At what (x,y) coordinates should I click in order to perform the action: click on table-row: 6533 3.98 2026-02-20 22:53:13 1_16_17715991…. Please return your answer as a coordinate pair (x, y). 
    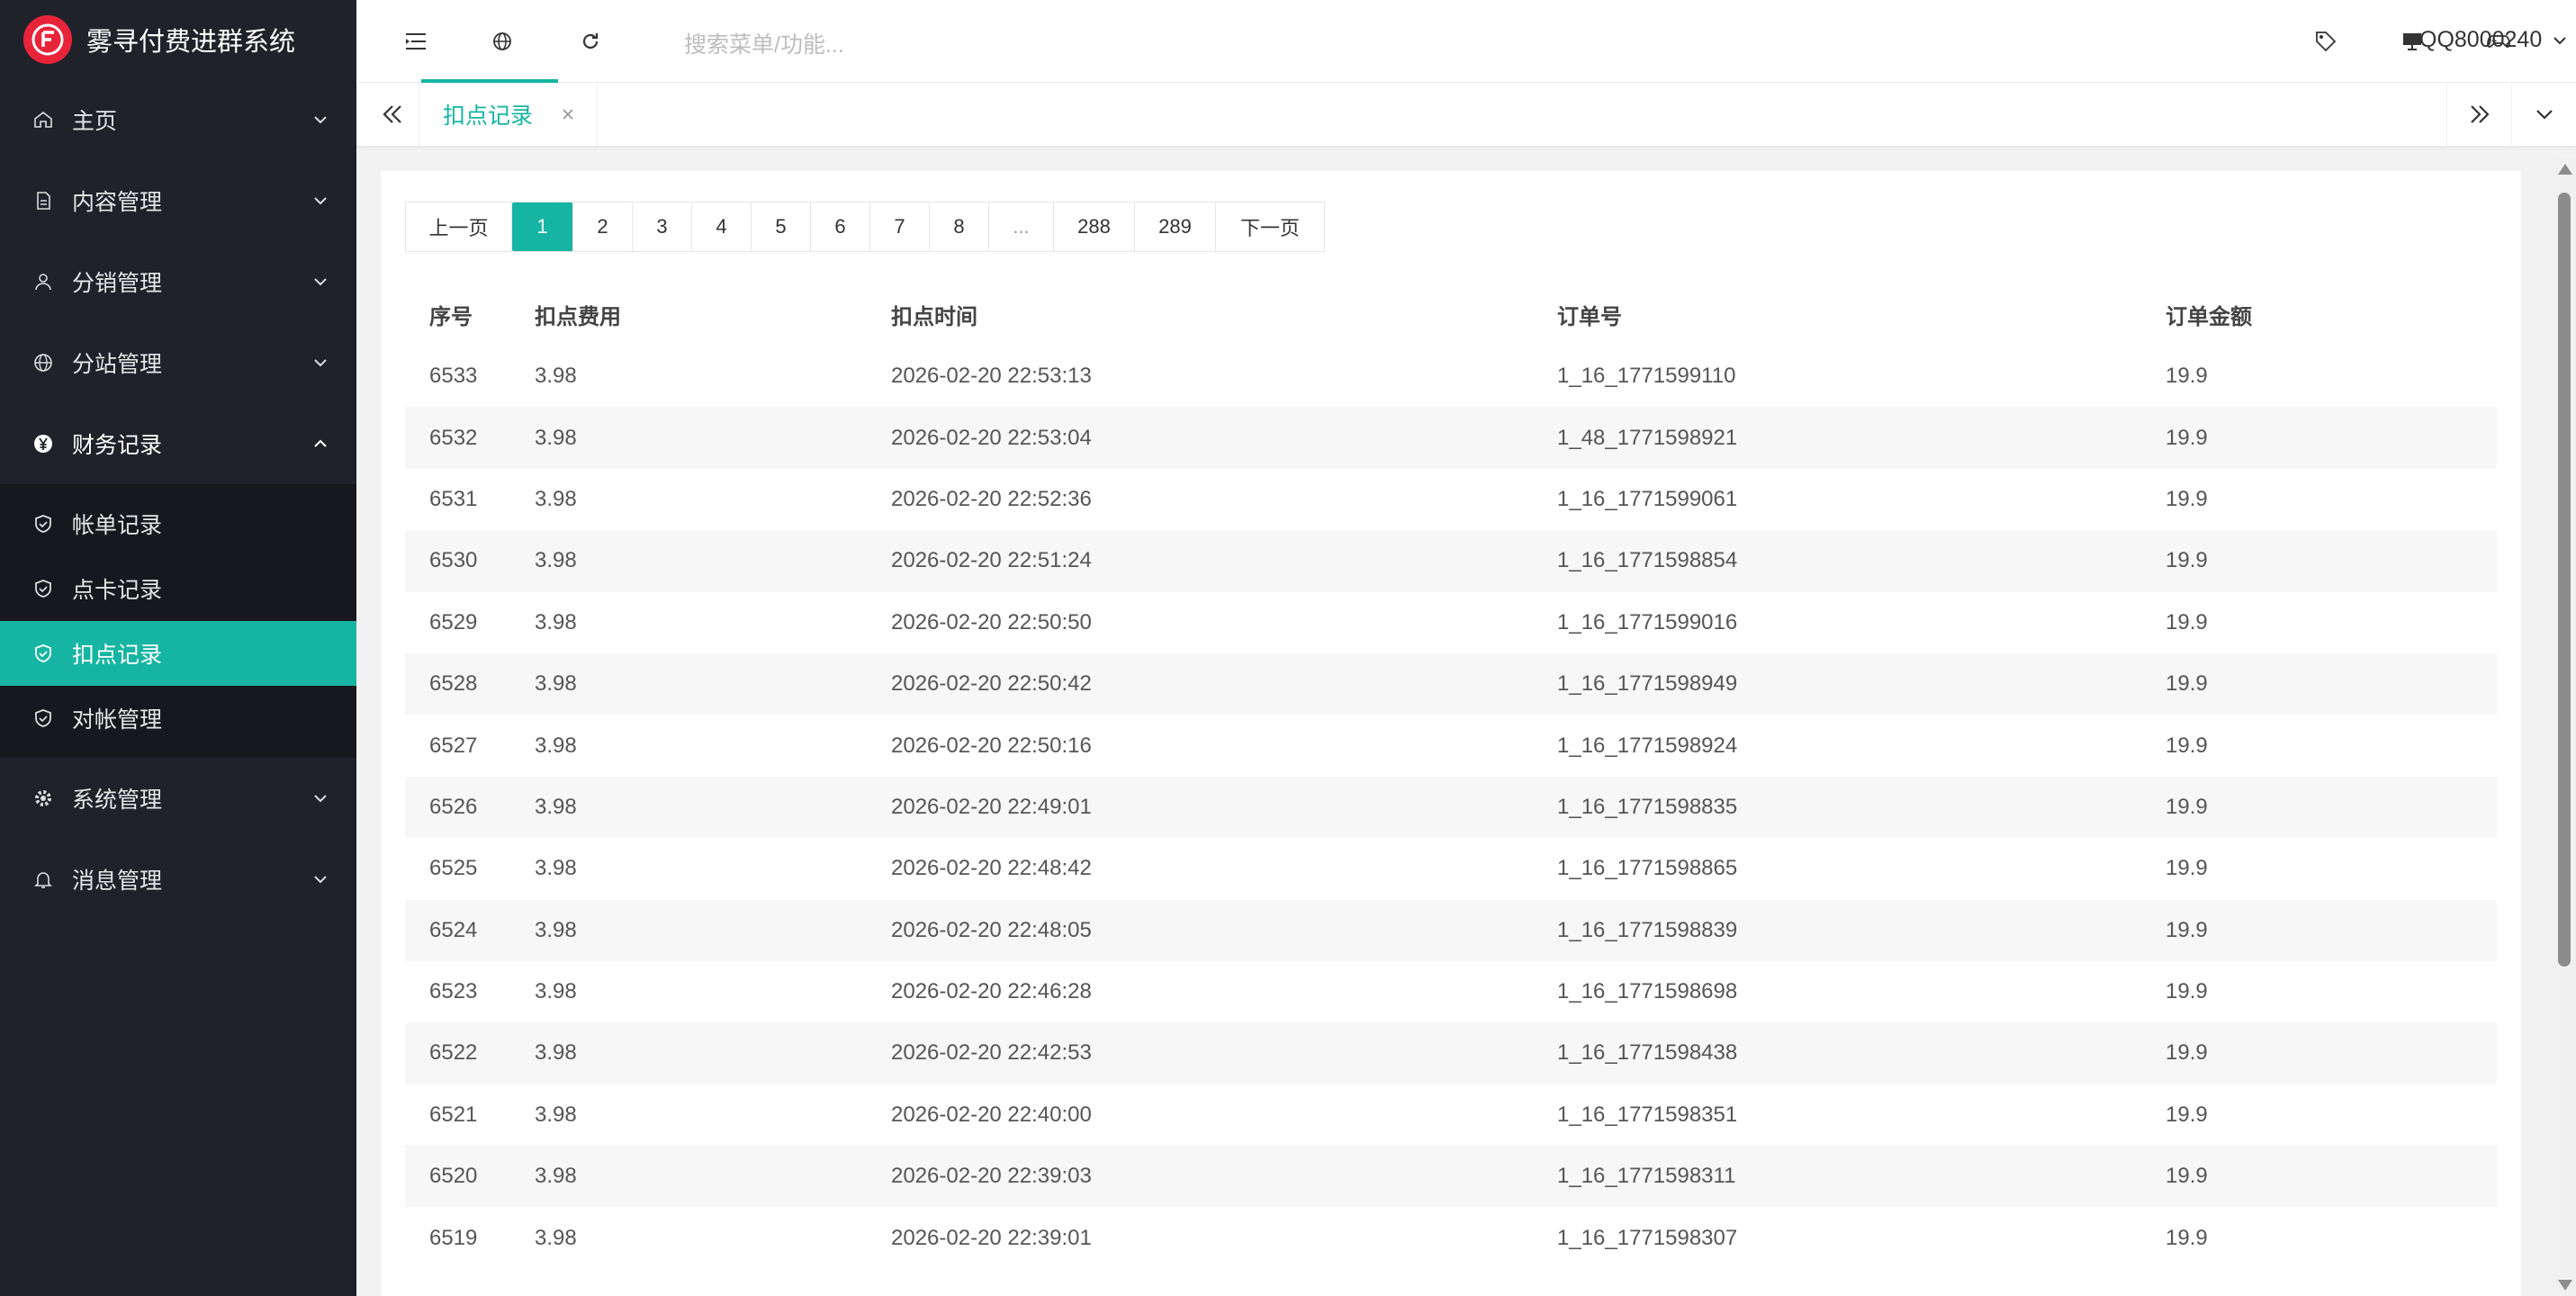
    Looking at the image, I should click on (1451, 377).